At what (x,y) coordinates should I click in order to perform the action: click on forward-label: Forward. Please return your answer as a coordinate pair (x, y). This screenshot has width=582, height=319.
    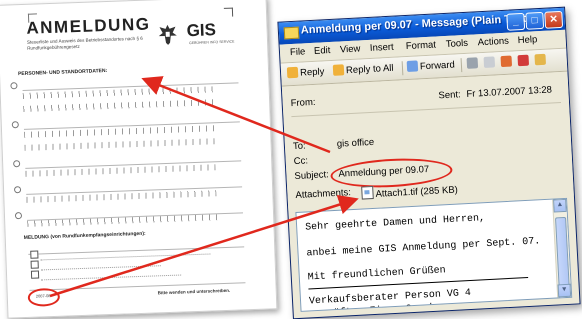
    Looking at the image, I should click on (437, 66).